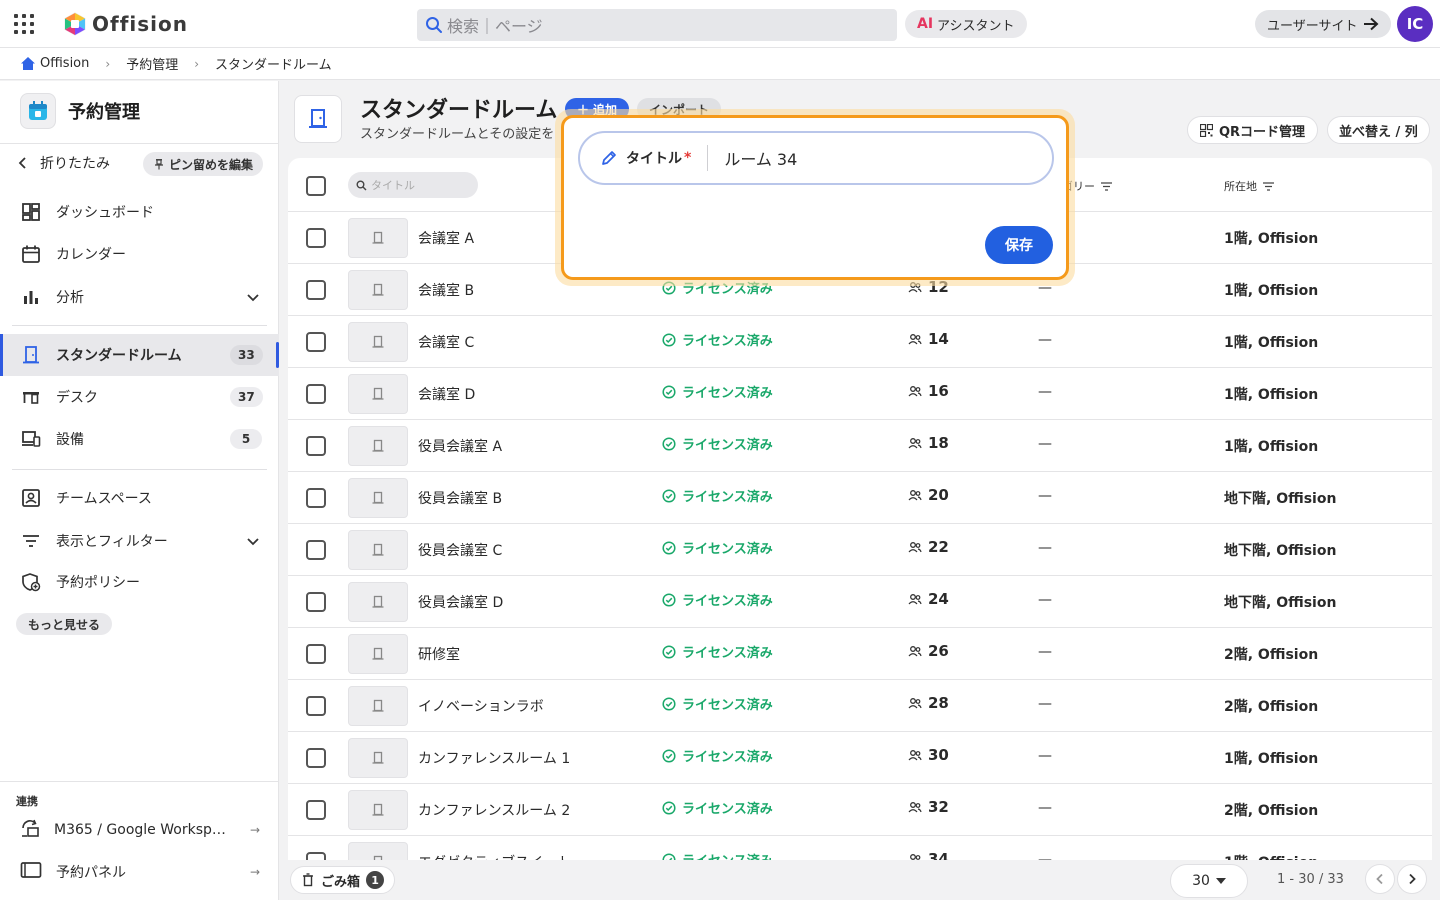 The height and width of the screenshot is (900, 1440). Describe the element at coordinates (316, 186) in the screenshot. I see `select-all-checkbox` at that location.